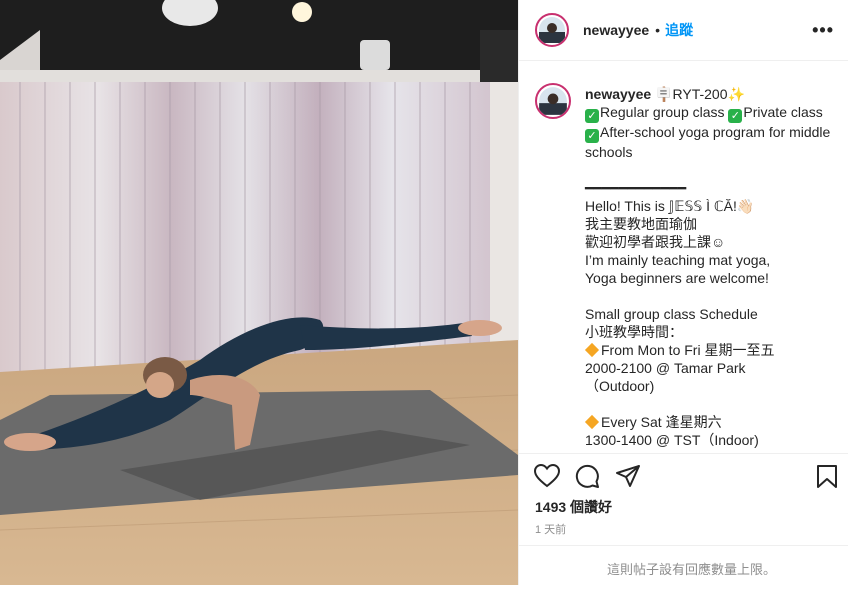  What do you see at coordinates (671, 314) in the screenshot?
I see `caption-line: Small group class Schedule` at bounding box center [671, 314].